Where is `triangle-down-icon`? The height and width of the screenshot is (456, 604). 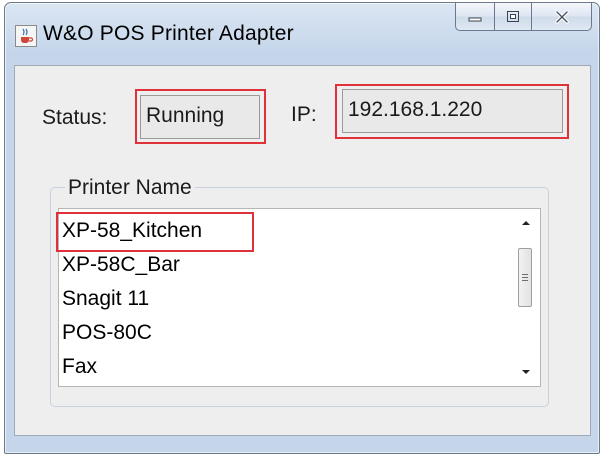
triangle-down-icon is located at coordinates (525, 372).